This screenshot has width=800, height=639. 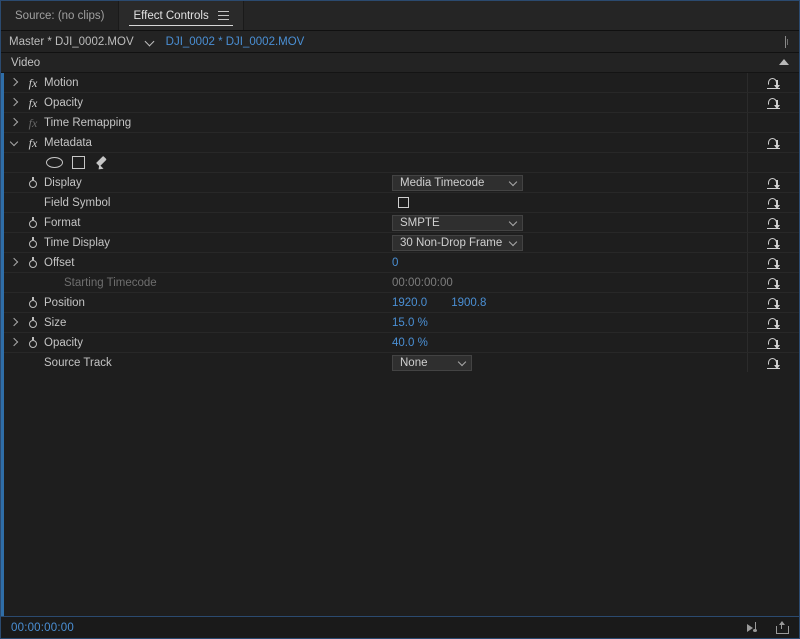 I want to click on property-row-starting-timecode: Starting Timecode 00:00:00:00, so click(x=401, y=283).